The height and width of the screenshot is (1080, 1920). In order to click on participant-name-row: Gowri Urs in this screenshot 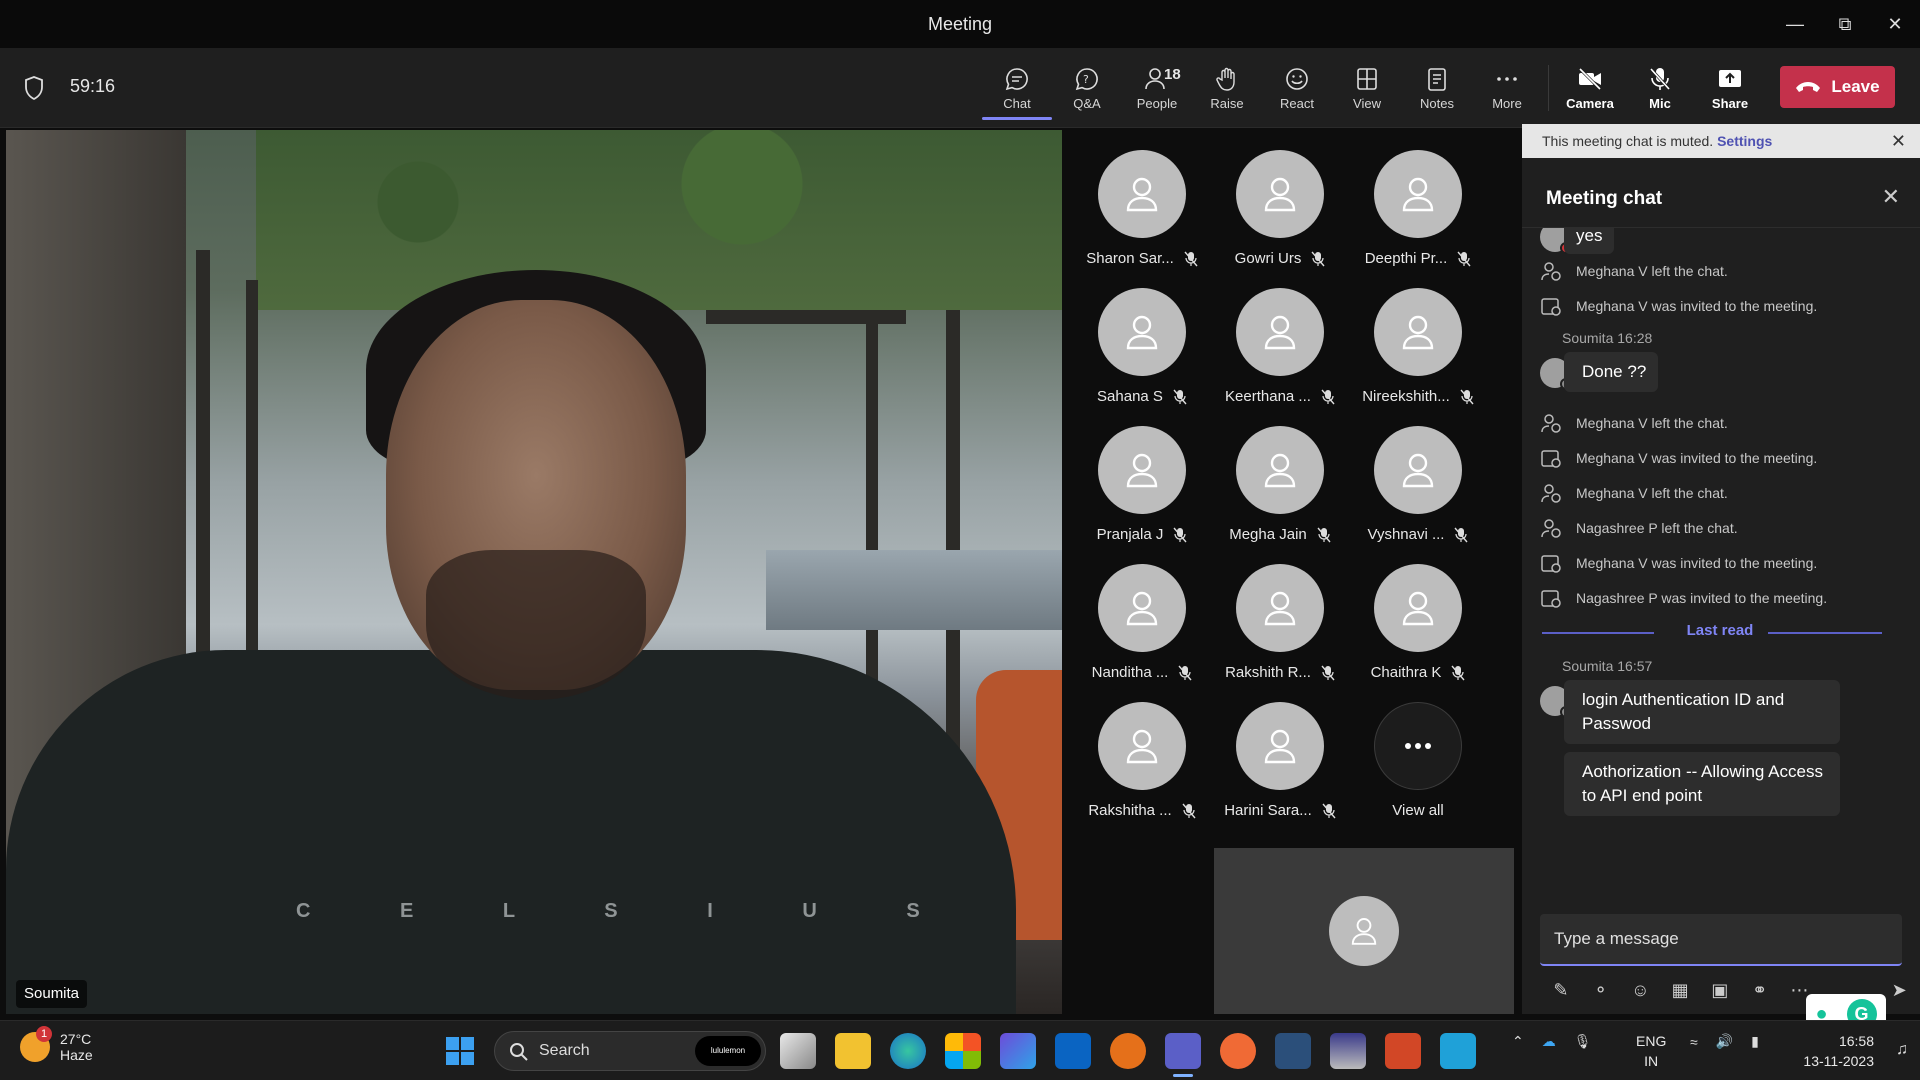, I will do `click(1280, 258)`.